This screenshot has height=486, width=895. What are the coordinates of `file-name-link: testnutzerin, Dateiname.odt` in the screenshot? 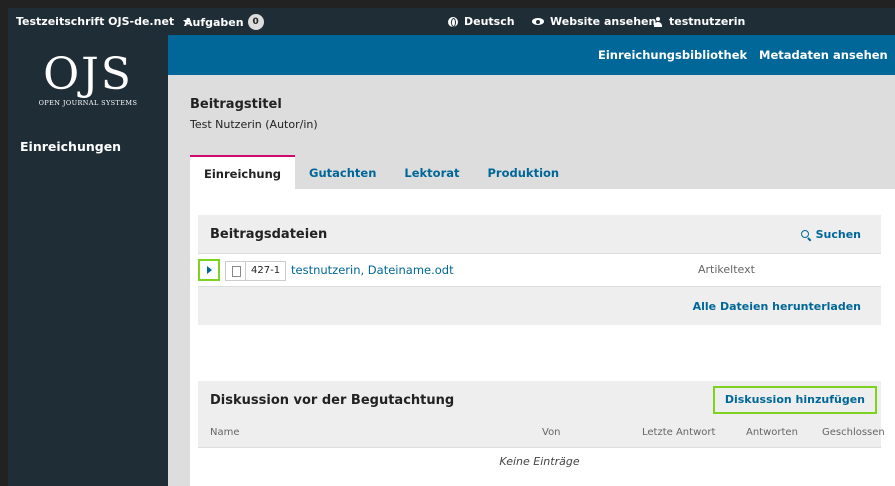 It's located at (372, 270).